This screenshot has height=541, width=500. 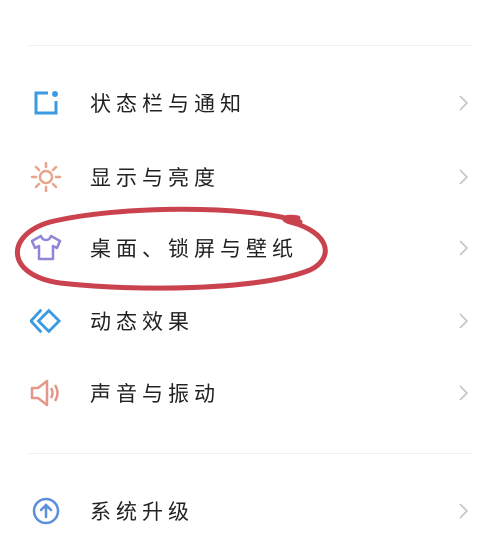 What do you see at coordinates (46, 103) in the screenshot?
I see `status-bar-icon` at bounding box center [46, 103].